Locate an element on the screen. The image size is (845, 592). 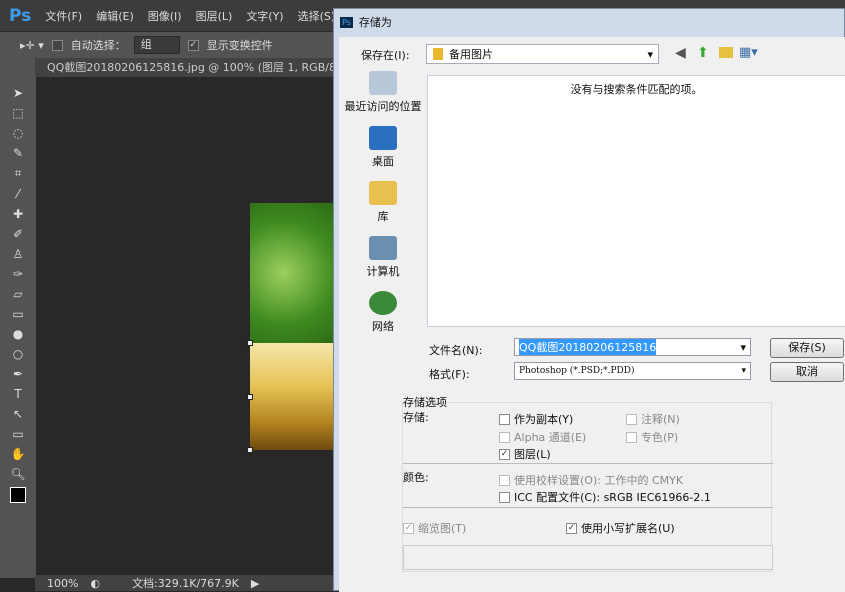
thumbnail-label: 缩览图(T) is located at coordinates (442, 528).